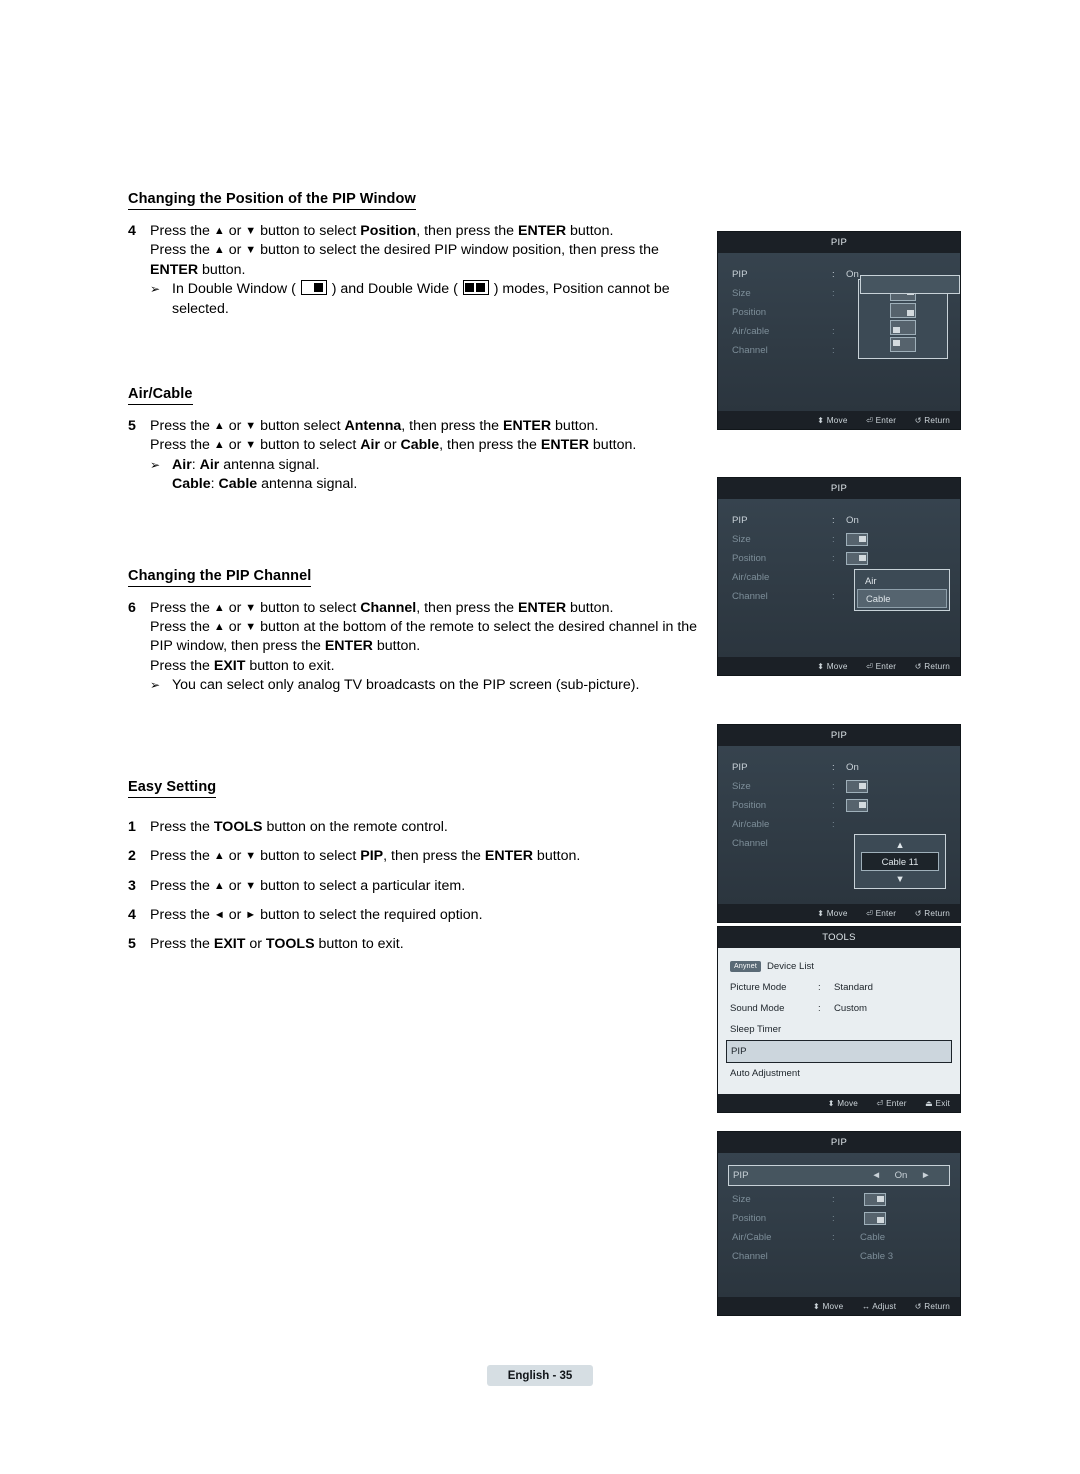 This screenshot has width=1080, height=1474. Describe the element at coordinates (839, 1237) in the screenshot. I see `osd-row-aircable: Air/Cable : Cable` at that location.